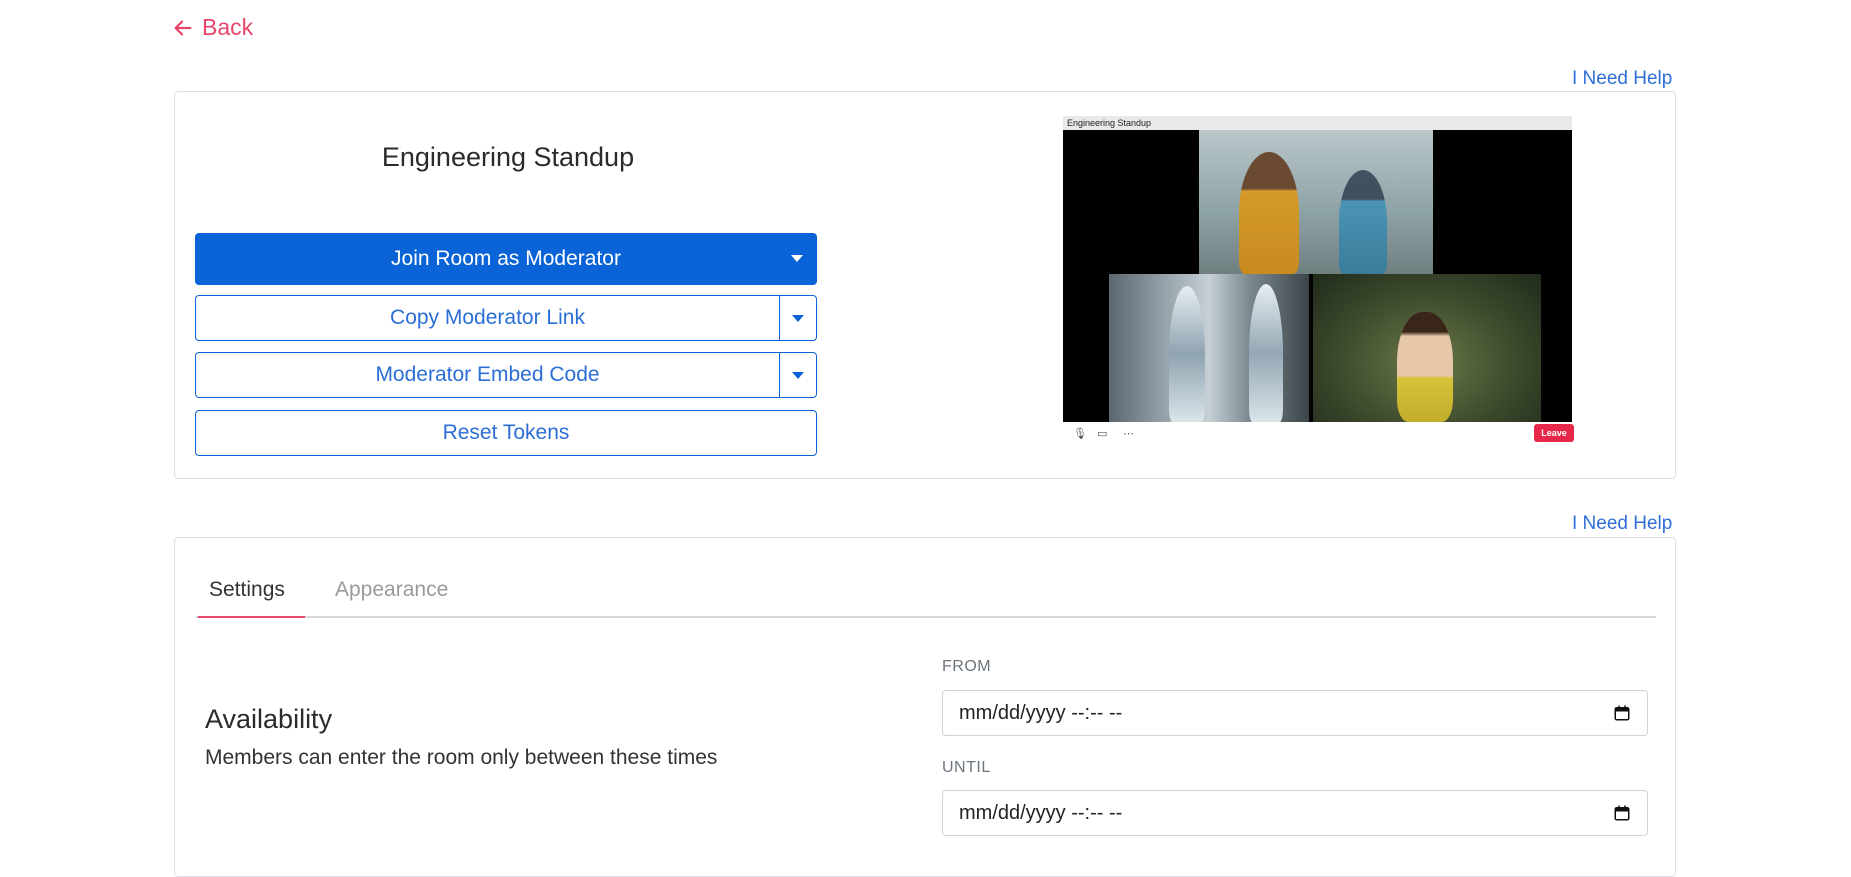 This screenshot has width=1851, height=877. Describe the element at coordinates (1295, 813) in the screenshot. I see `until-datetime-input: mm/dd/yyyy --:-- --` at that location.